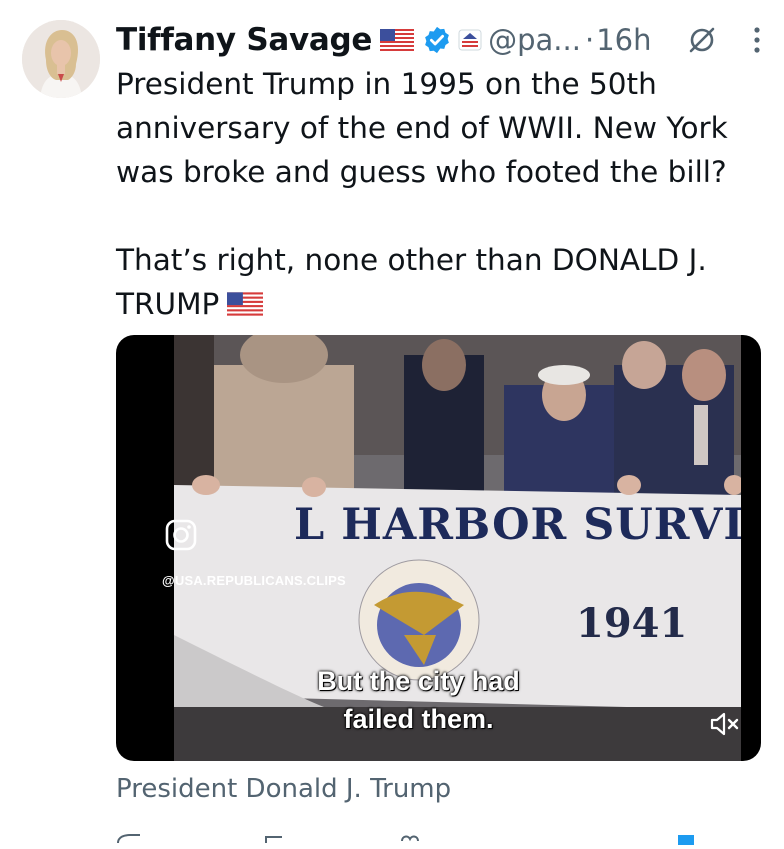  I want to click on tweet-line-with-flag: TRUMP, so click(441, 305).